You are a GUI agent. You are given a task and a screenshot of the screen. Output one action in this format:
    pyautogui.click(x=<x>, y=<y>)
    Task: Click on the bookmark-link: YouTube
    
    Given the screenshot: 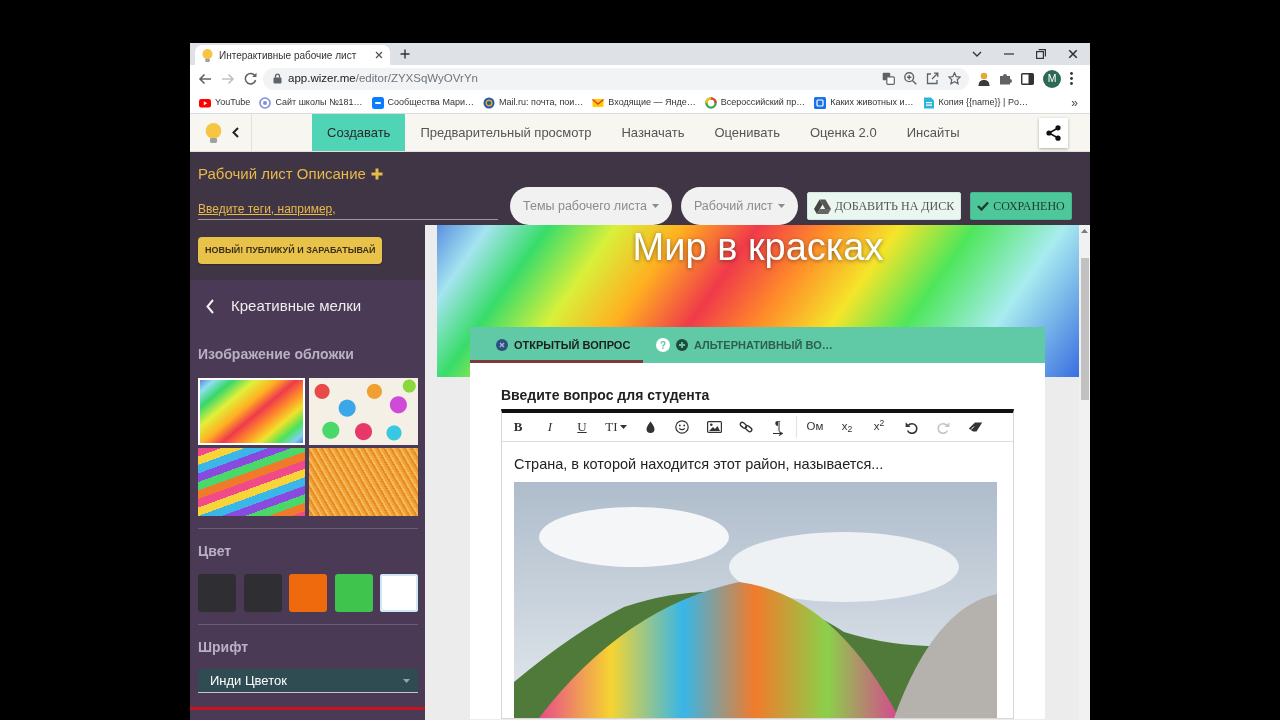 What is the action you would take?
    pyautogui.click(x=225, y=102)
    